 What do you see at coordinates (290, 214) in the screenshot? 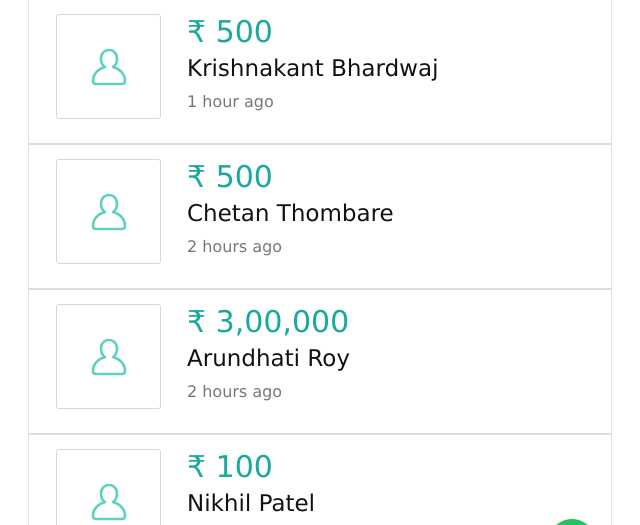
I see `donor-name: Chetan Thombare` at bounding box center [290, 214].